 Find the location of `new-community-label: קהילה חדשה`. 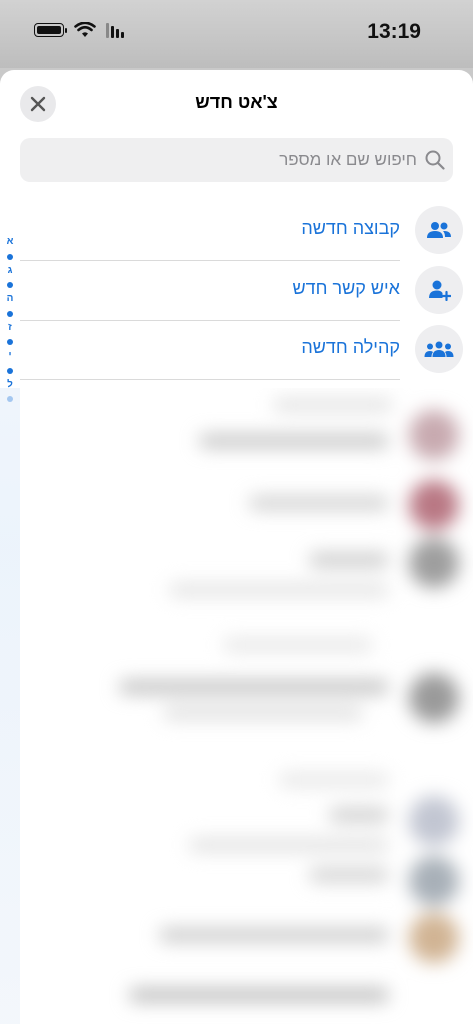

new-community-label: קהילה חדשה is located at coordinates (350, 347).